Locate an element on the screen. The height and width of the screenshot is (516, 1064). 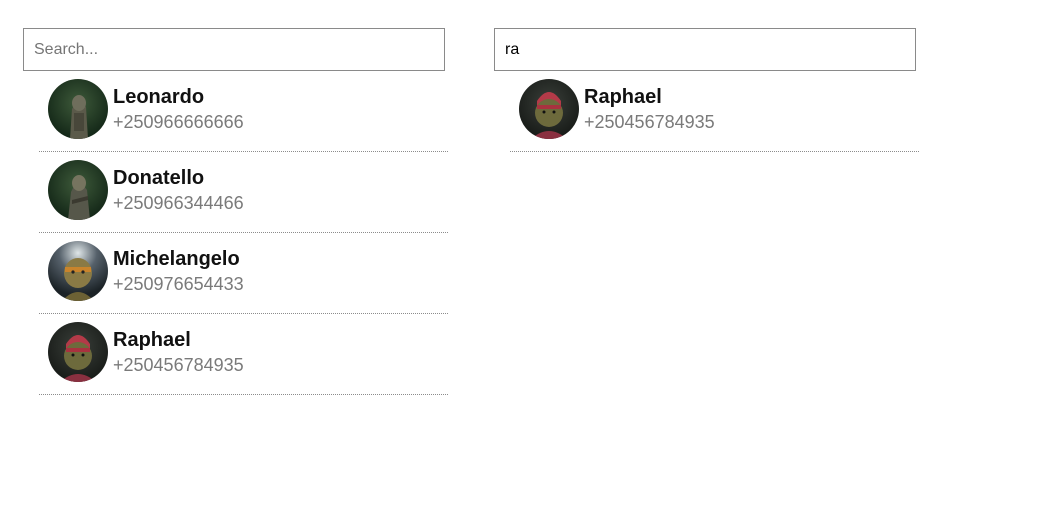
contact-name: Donatello is located at coordinates (159, 178).